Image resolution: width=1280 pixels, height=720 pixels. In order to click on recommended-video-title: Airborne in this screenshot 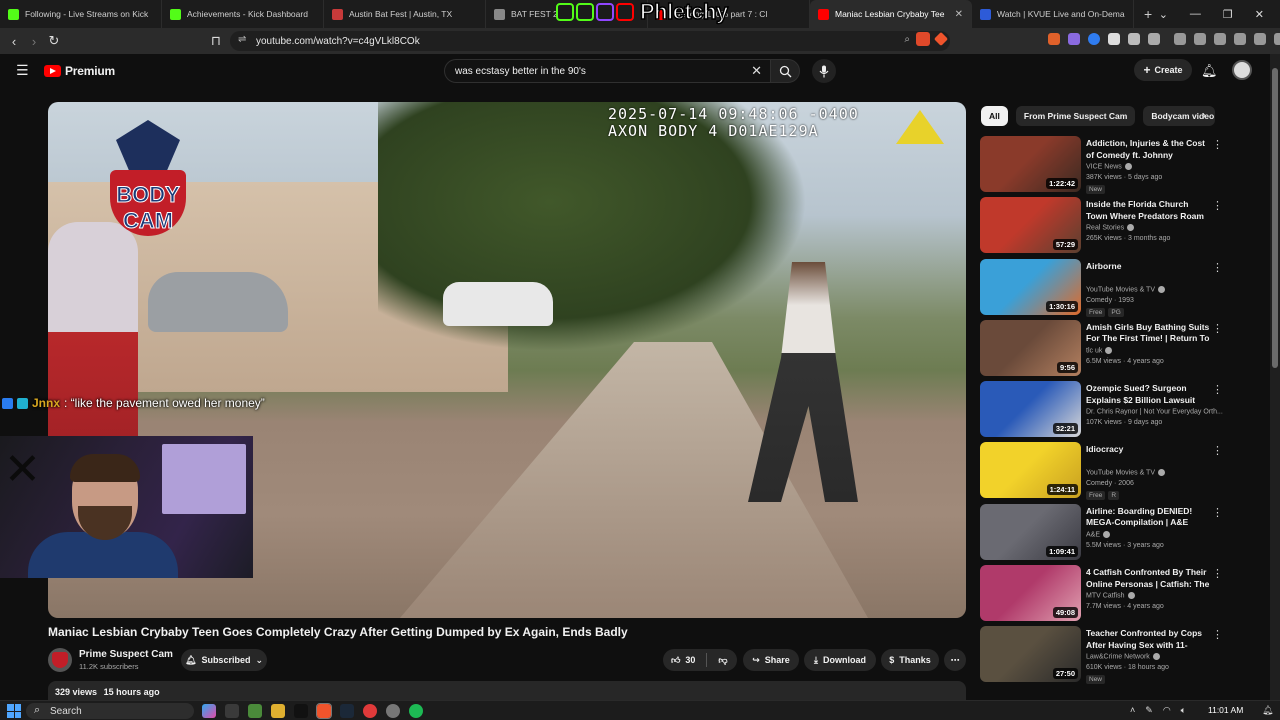, I will do `click(1149, 267)`.